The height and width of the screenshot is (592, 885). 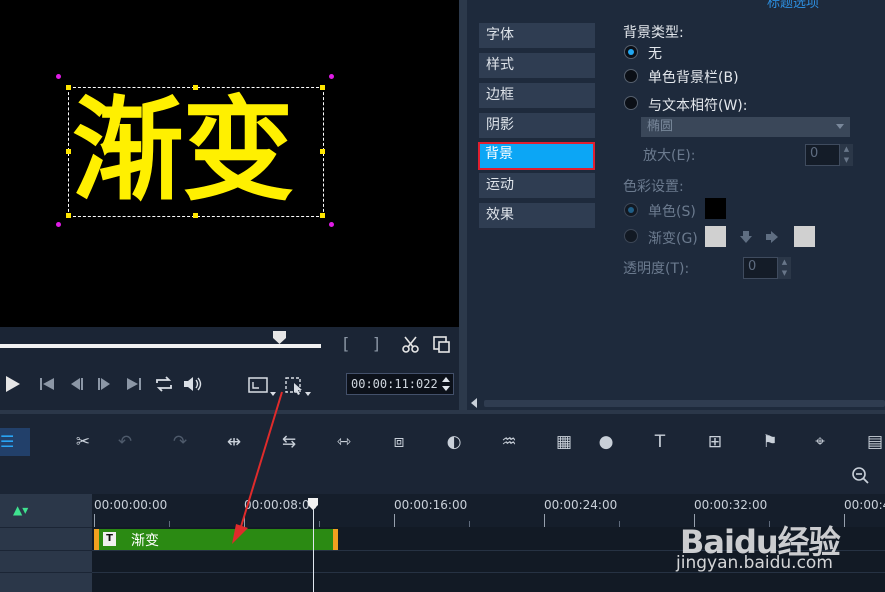 I want to click on player-controls: [ ] 00:00:11:022, so click(x=229, y=368).